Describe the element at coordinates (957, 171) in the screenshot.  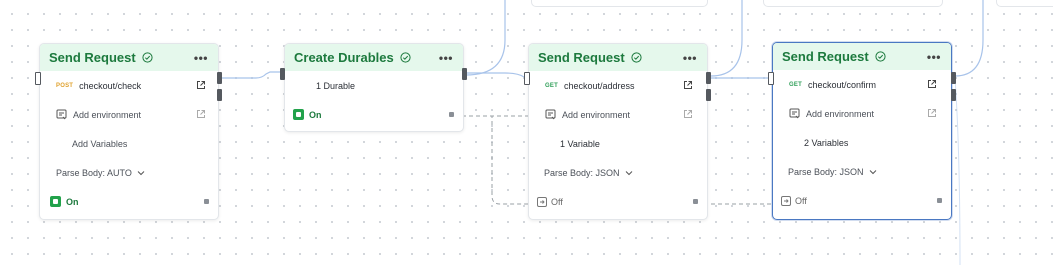
I see `wire-4-down` at that location.